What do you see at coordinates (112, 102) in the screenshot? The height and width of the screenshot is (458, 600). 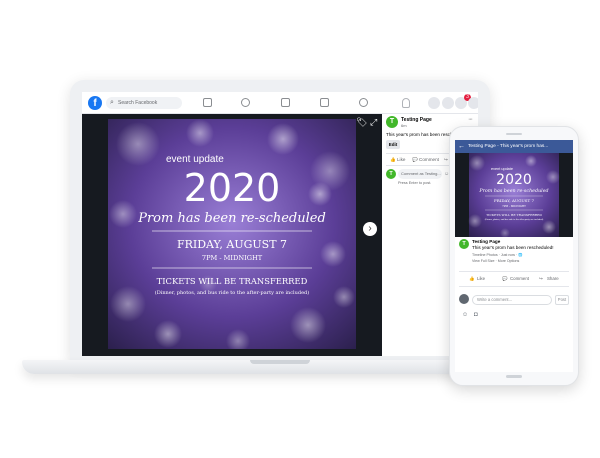 I see `search-icon: ⌕` at bounding box center [112, 102].